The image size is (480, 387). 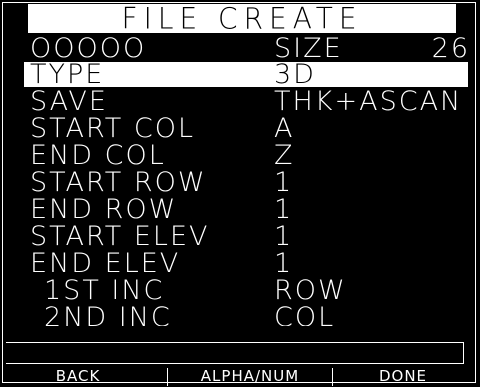 I want to click on title-bar: FILE CREATE, so click(x=242, y=18).